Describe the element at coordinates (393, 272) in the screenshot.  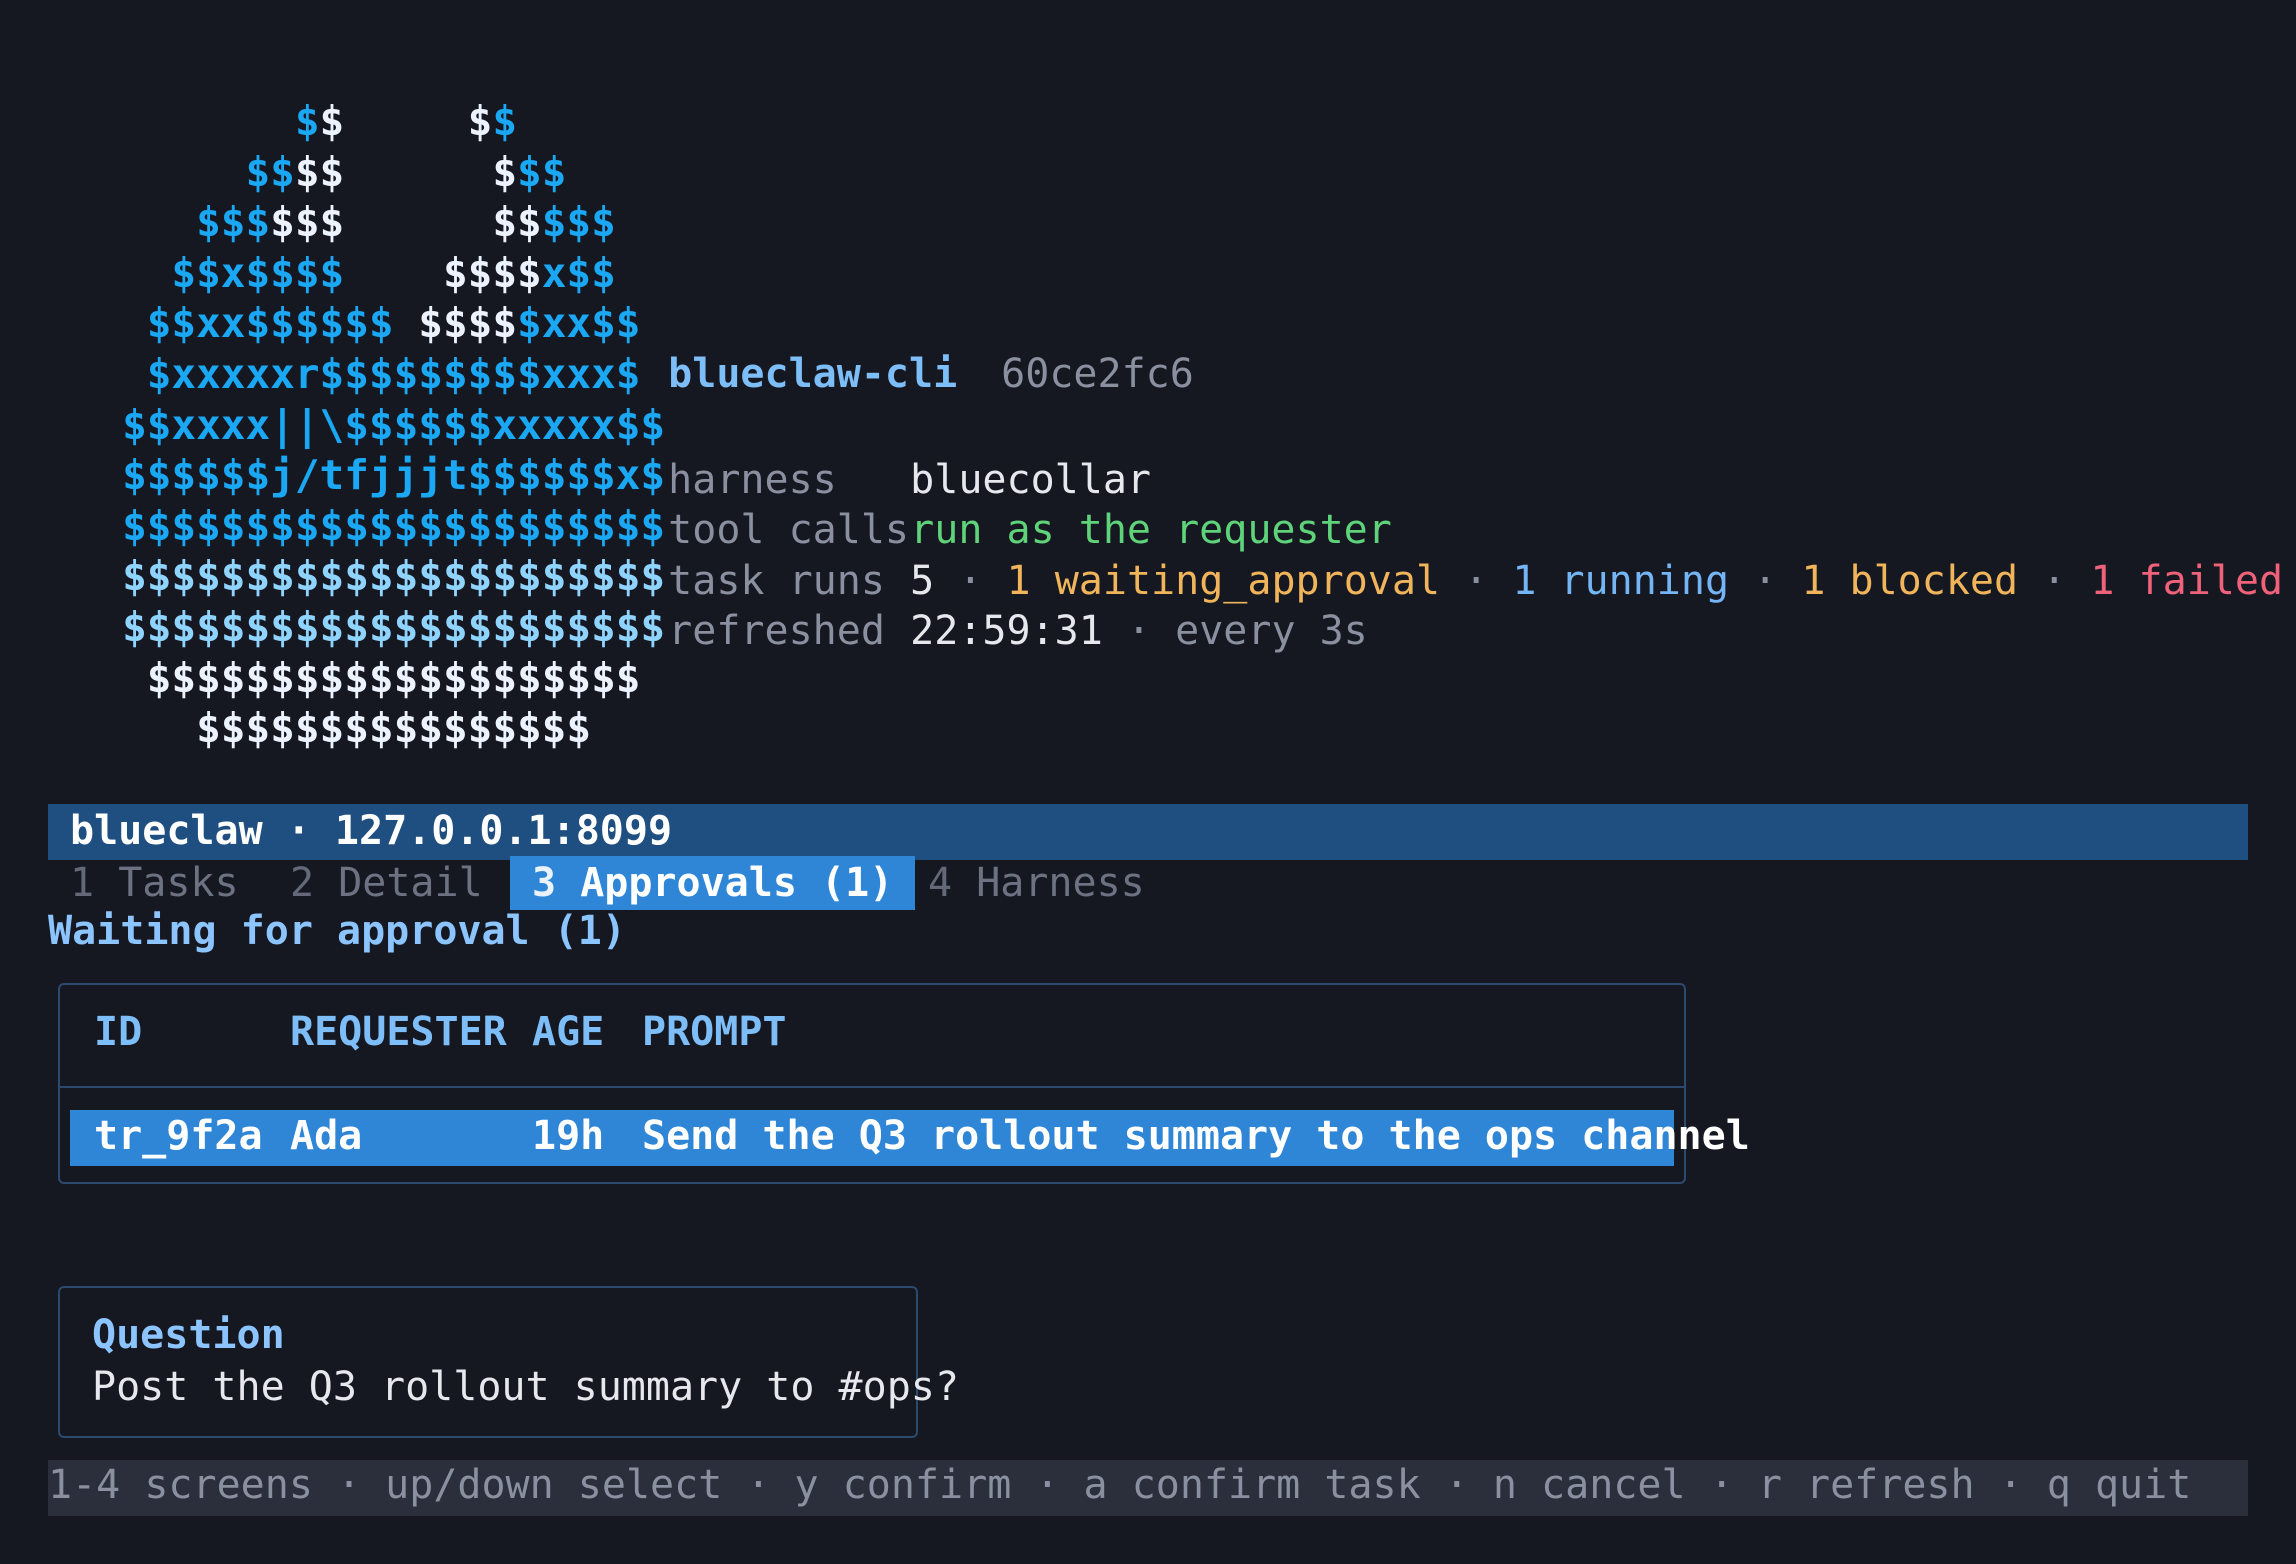
I see `logo-row: $$x$$$$ $$$$x$$` at that location.